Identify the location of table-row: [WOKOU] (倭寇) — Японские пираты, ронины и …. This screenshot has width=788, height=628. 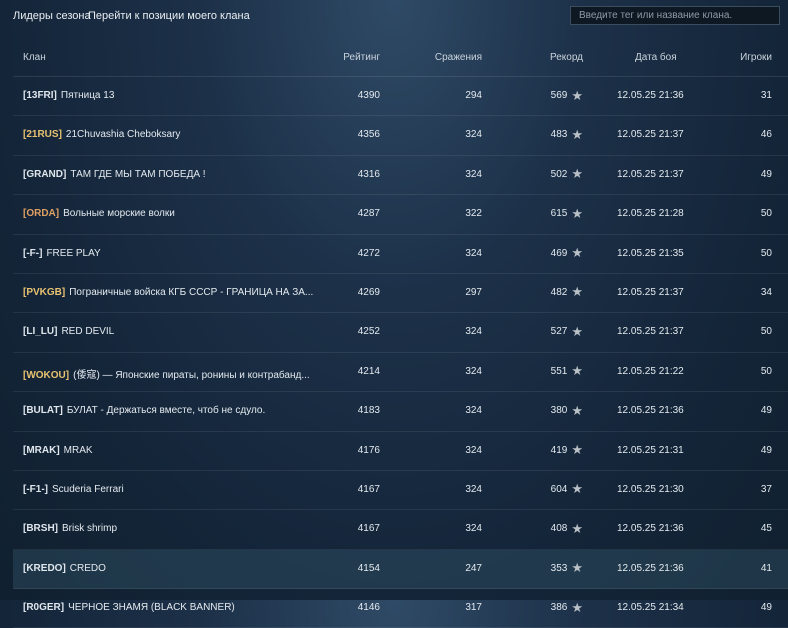
(400, 373).